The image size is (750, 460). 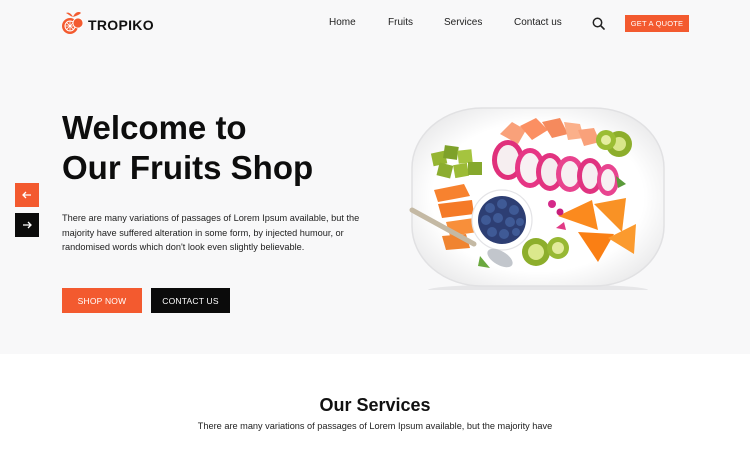 I want to click on contact-us-button: CONTACT US, so click(x=190, y=300).